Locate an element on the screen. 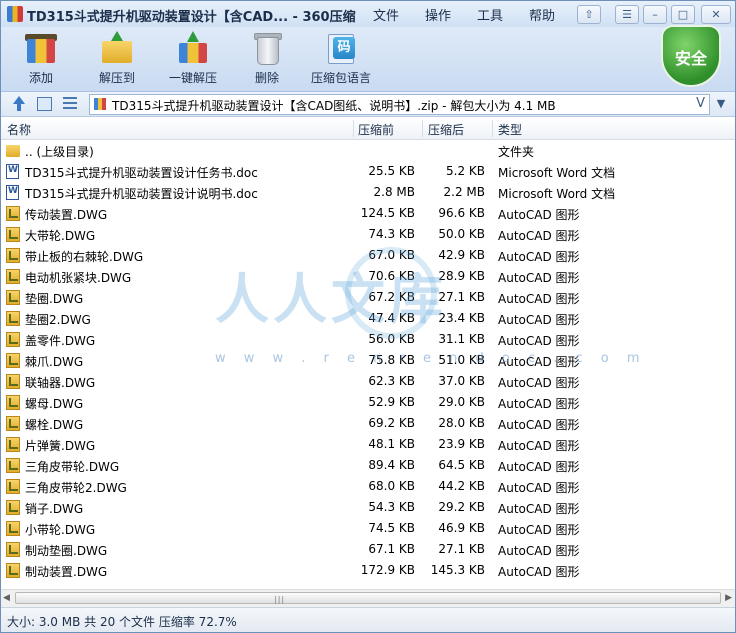  table-row: 棘爪.DWG 75.8 KB 51.0 KB AutoCAD 图形 is located at coordinates (368, 360).